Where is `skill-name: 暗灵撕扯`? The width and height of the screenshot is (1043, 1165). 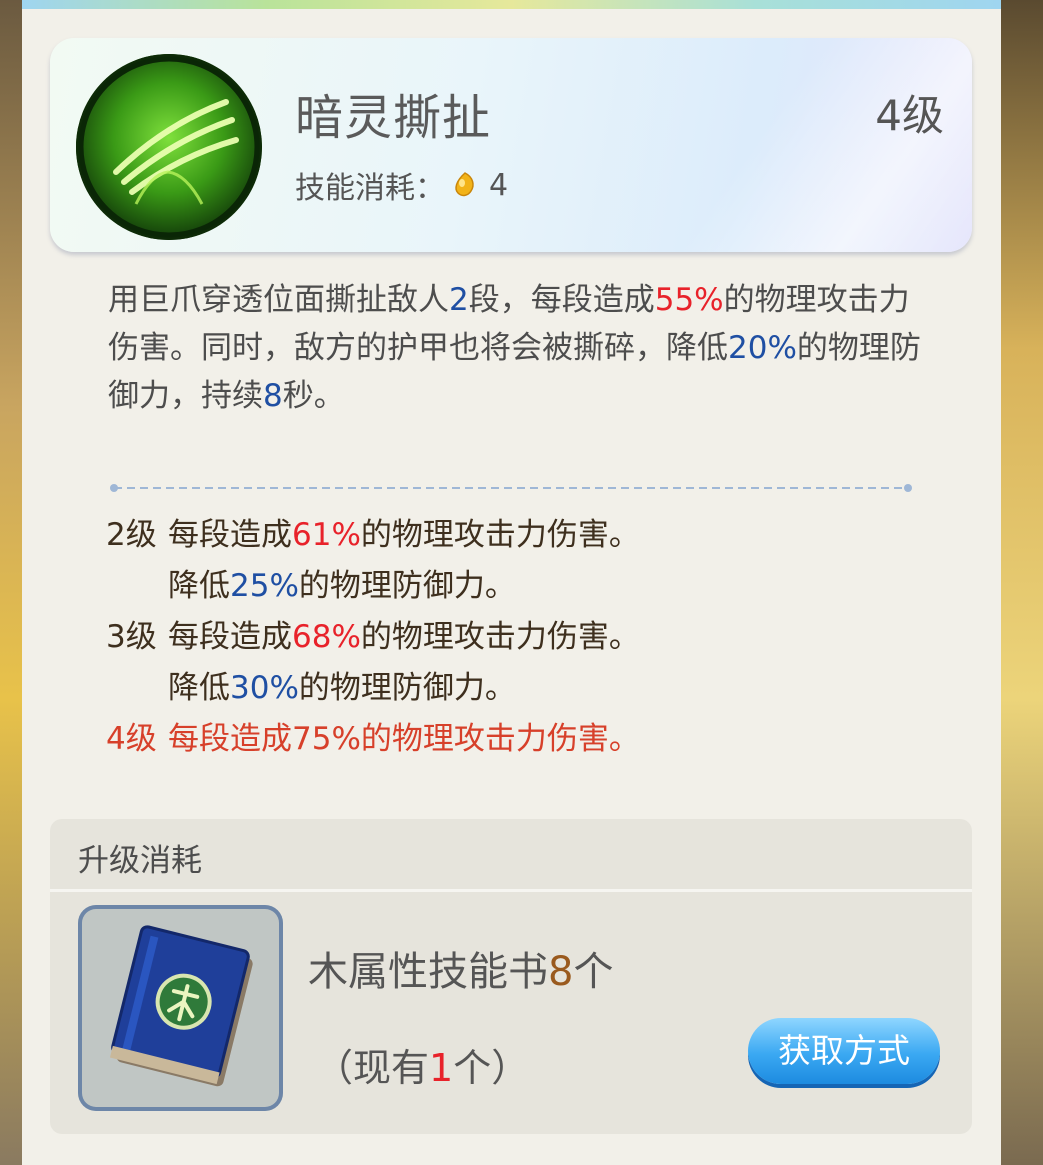 skill-name: 暗灵撕扯 is located at coordinates (393, 118).